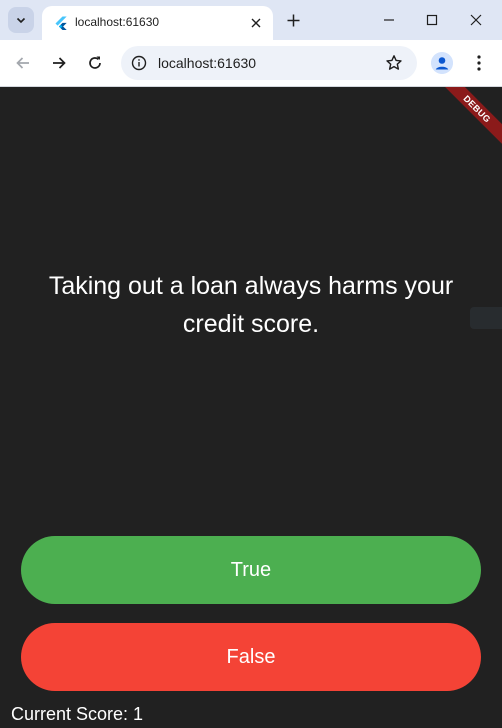  I want to click on tab-title: localhost:61630, so click(117, 22).